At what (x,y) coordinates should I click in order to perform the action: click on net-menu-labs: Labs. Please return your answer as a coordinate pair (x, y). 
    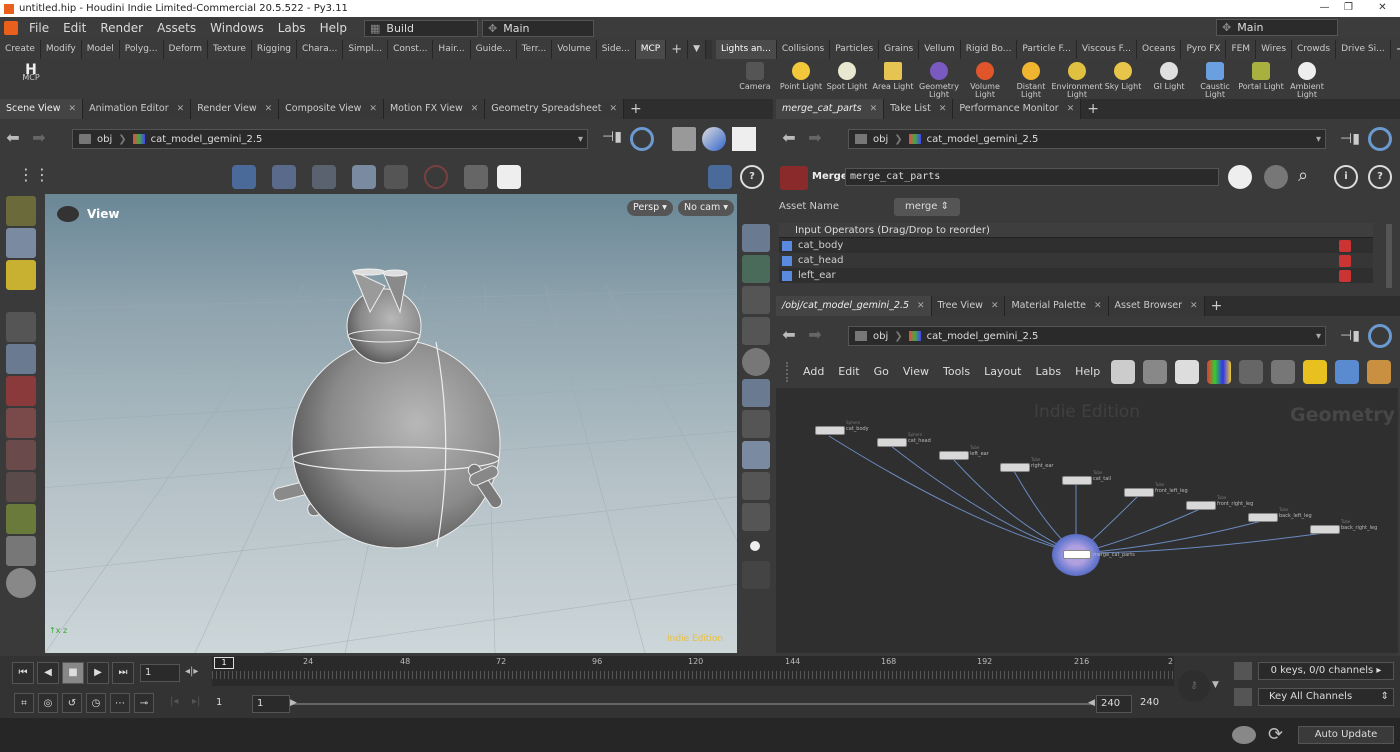
    Looking at the image, I should click on (1049, 371).